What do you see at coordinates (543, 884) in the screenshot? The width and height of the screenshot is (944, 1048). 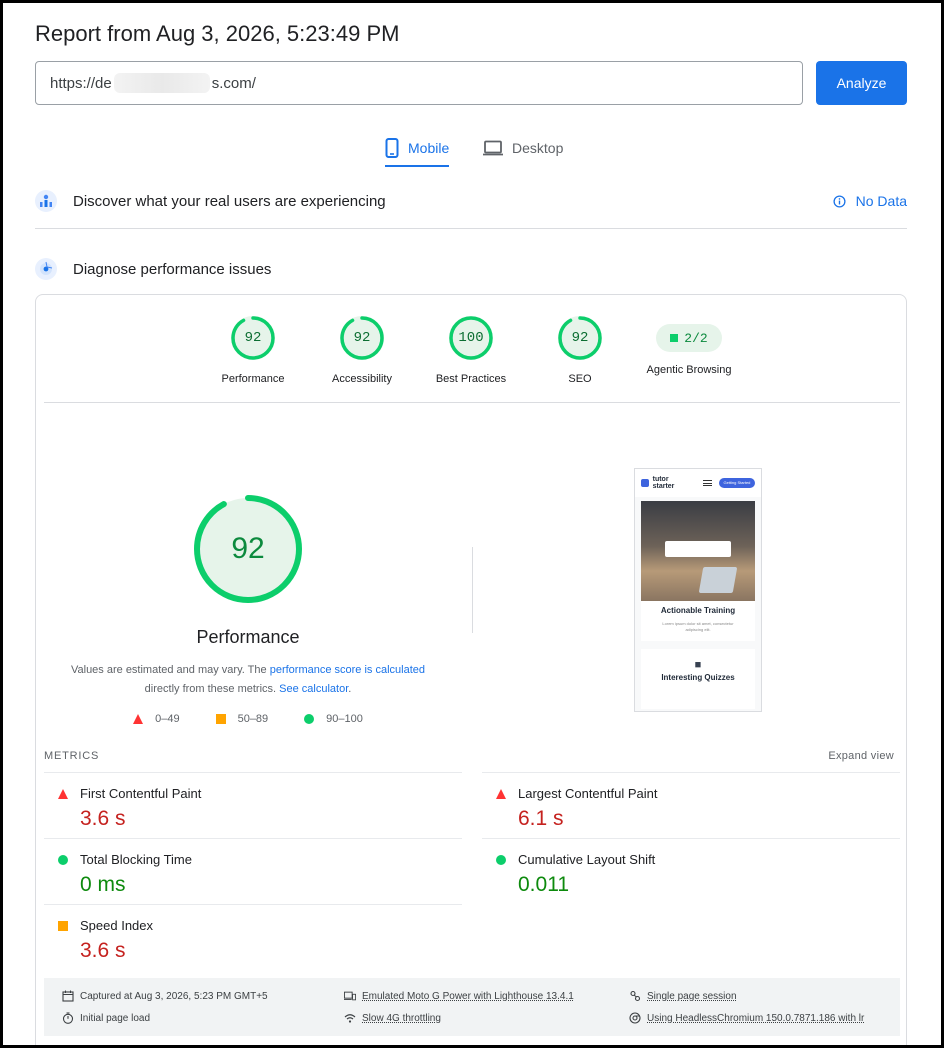 I see `metric-value: 0.011` at bounding box center [543, 884].